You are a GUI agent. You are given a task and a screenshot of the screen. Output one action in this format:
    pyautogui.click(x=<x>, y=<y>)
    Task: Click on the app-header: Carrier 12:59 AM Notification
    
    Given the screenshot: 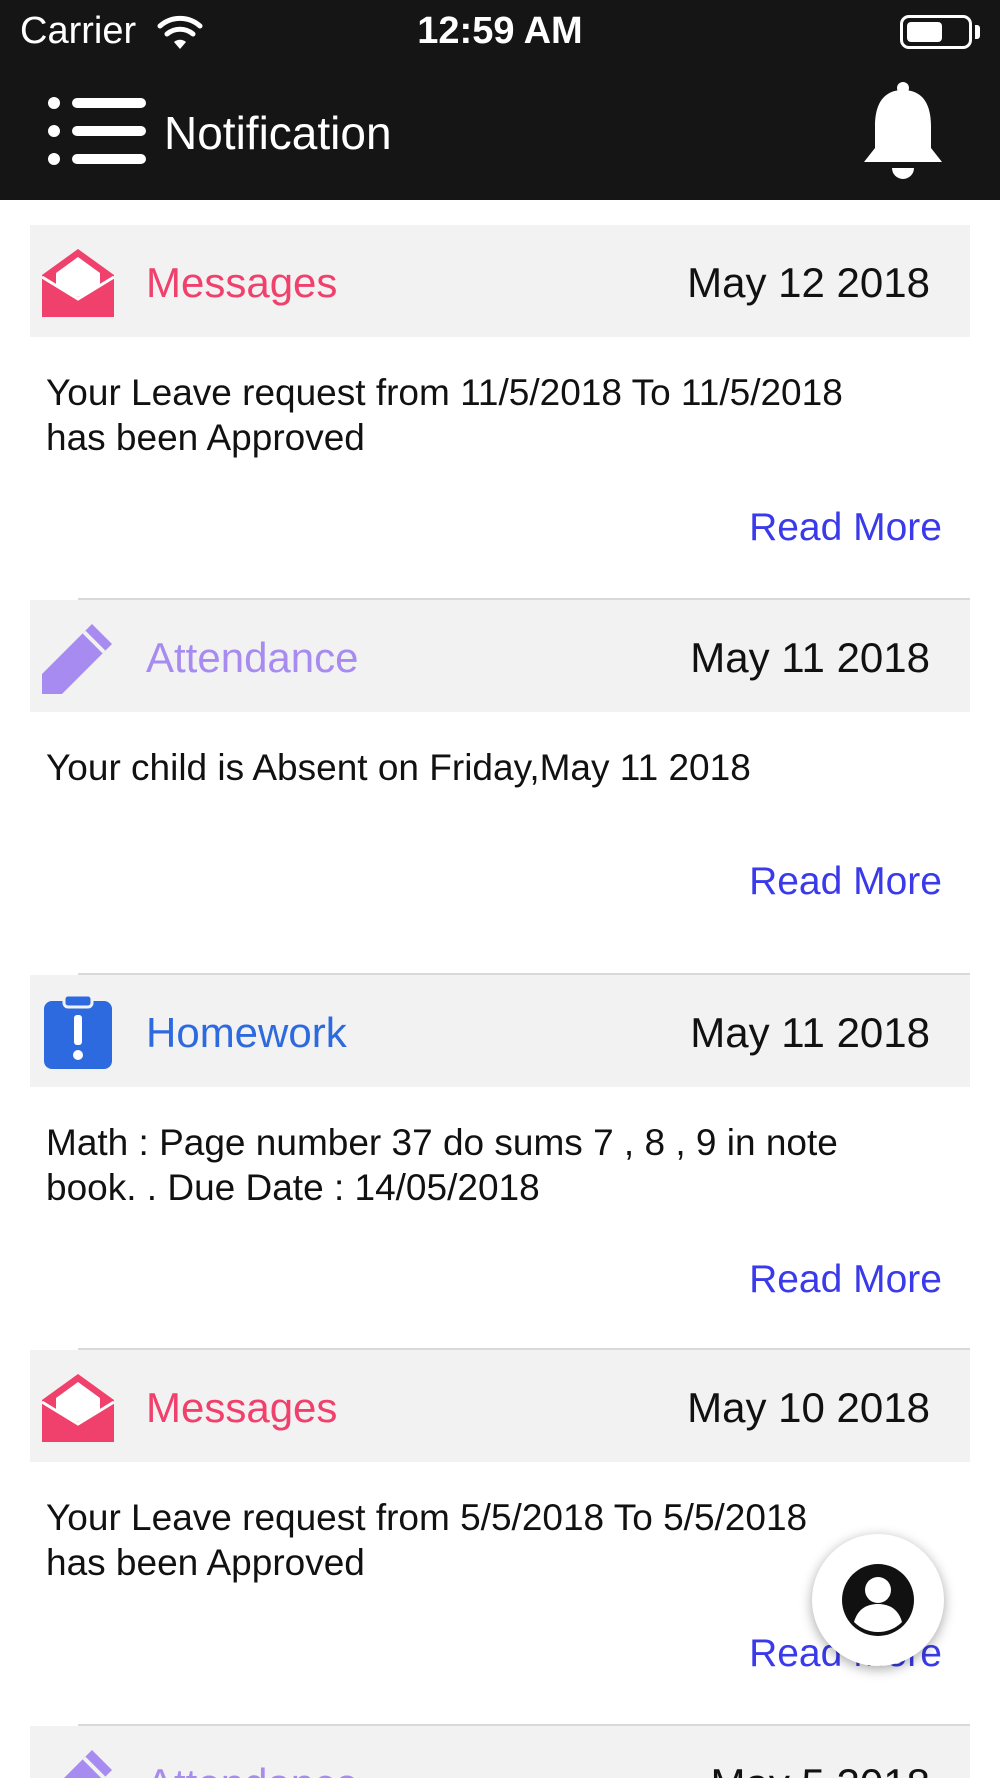 What is the action you would take?
    pyautogui.click(x=500, y=100)
    